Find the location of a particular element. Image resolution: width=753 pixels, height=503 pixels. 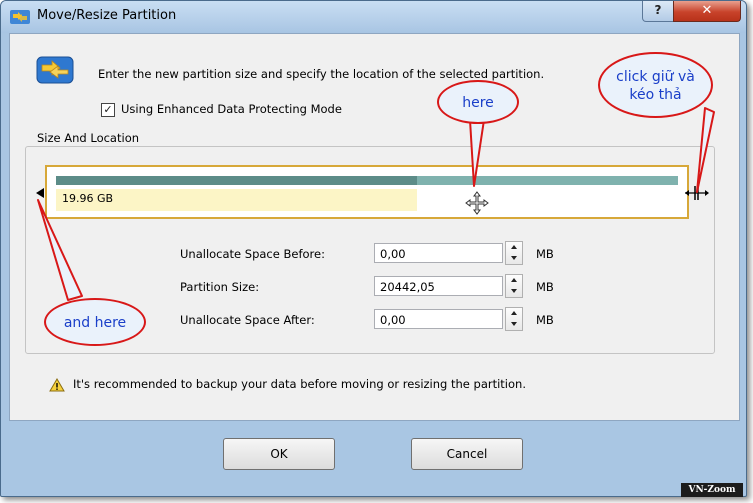

data-protect-checkbox: ✓ is located at coordinates (108, 110).